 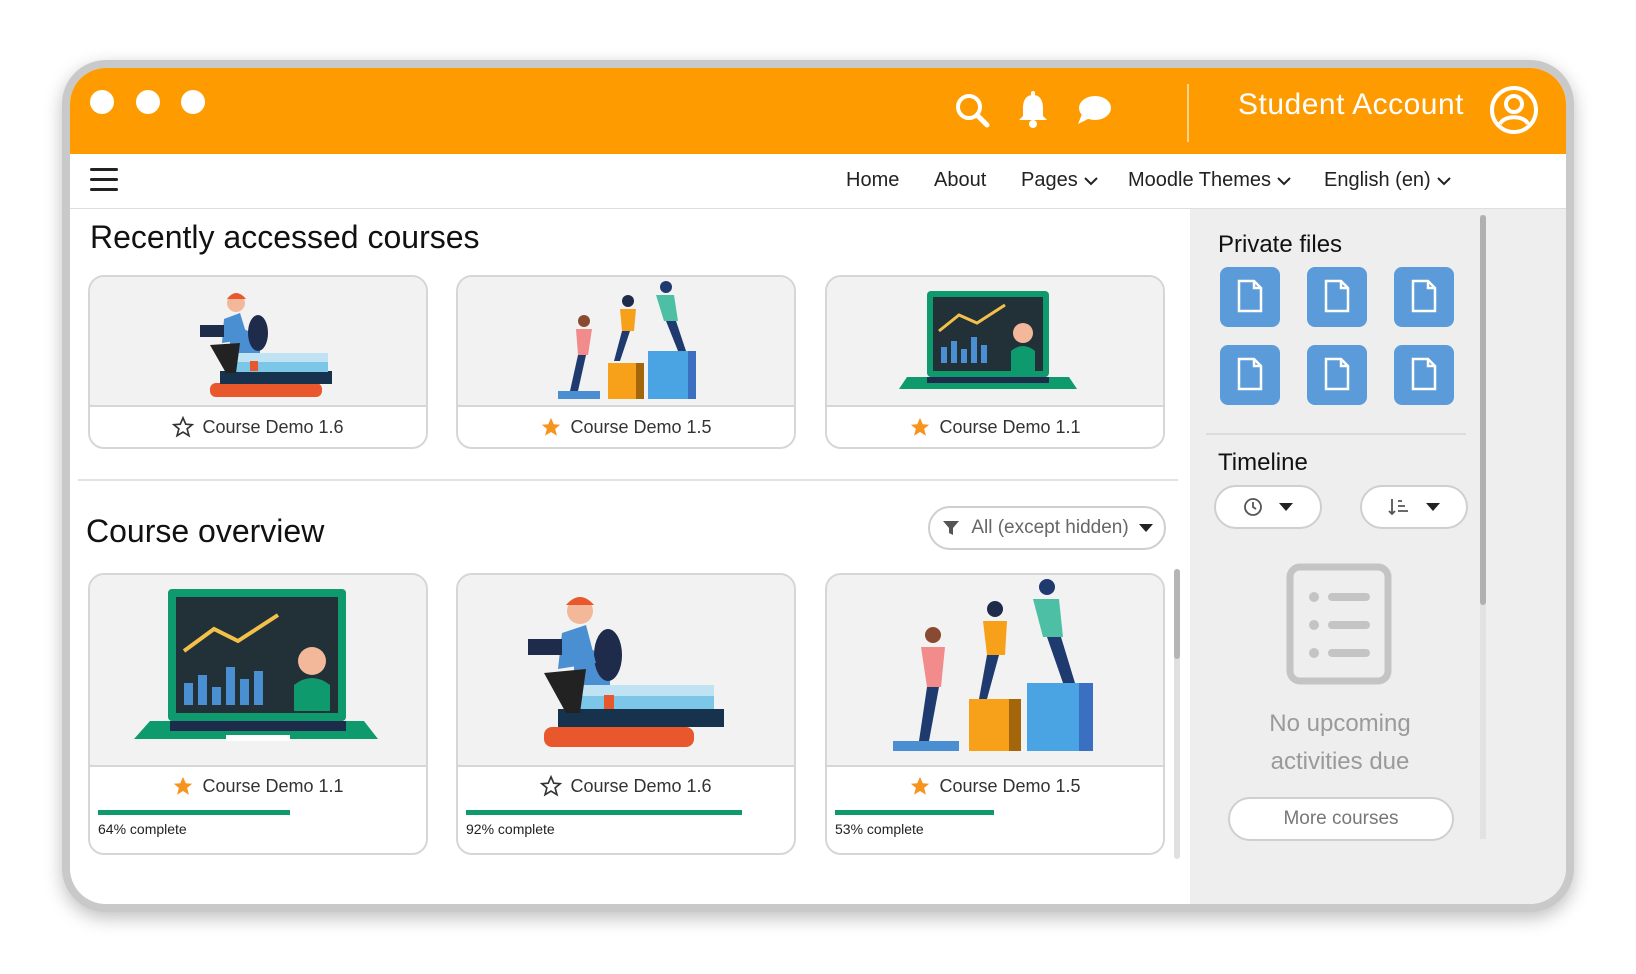 What do you see at coordinates (1351, 105) in the screenshot?
I see `account-label: Student Account` at bounding box center [1351, 105].